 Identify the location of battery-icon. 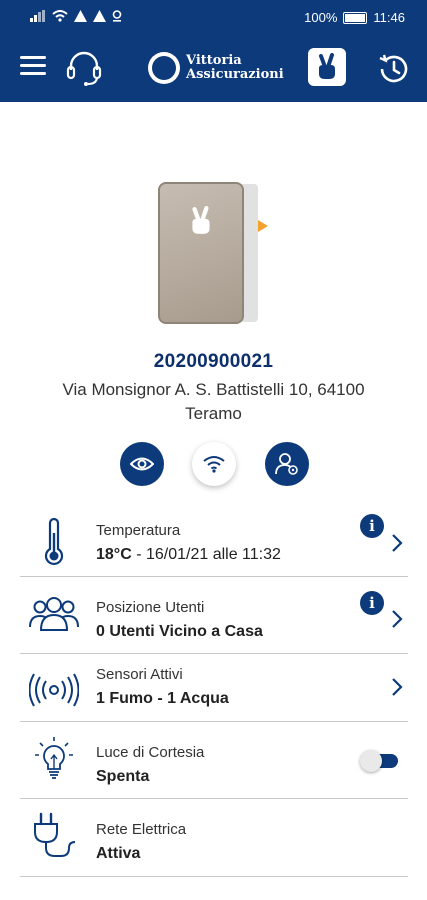
(355, 17).